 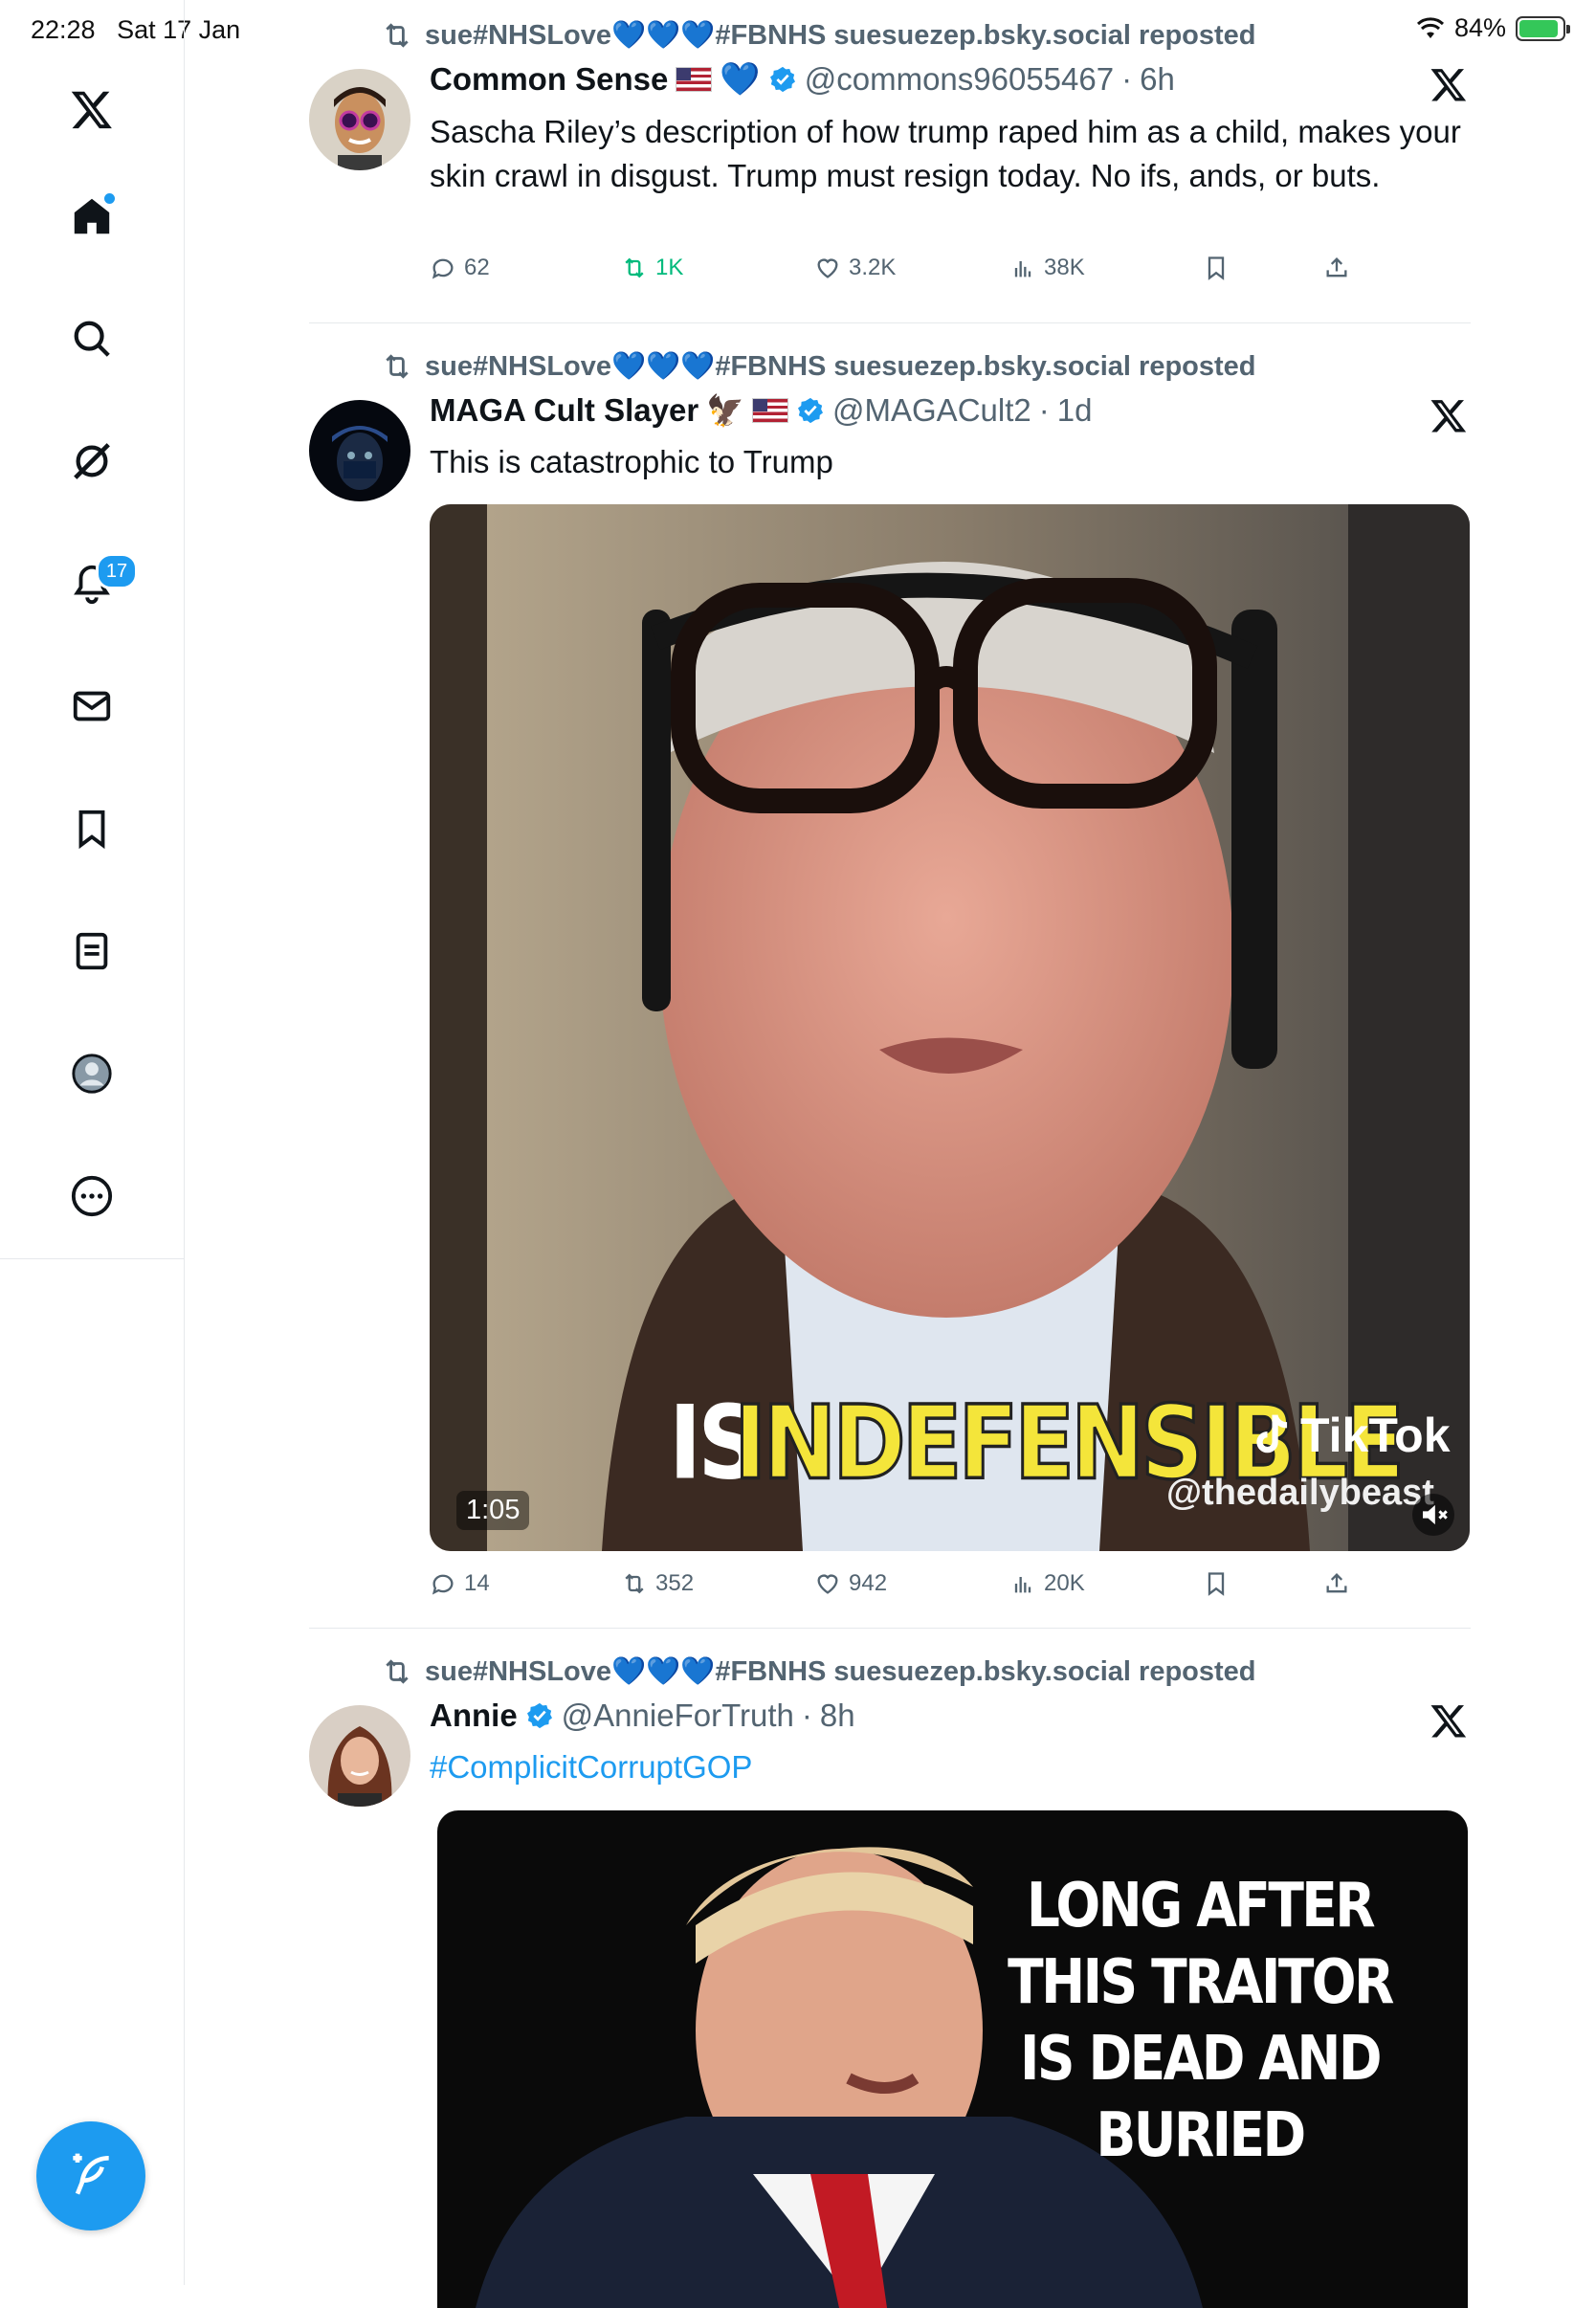 What do you see at coordinates (1065, 267) in the screenshot?
I see `view-count: 38K` at bounding box center [1065, 267].